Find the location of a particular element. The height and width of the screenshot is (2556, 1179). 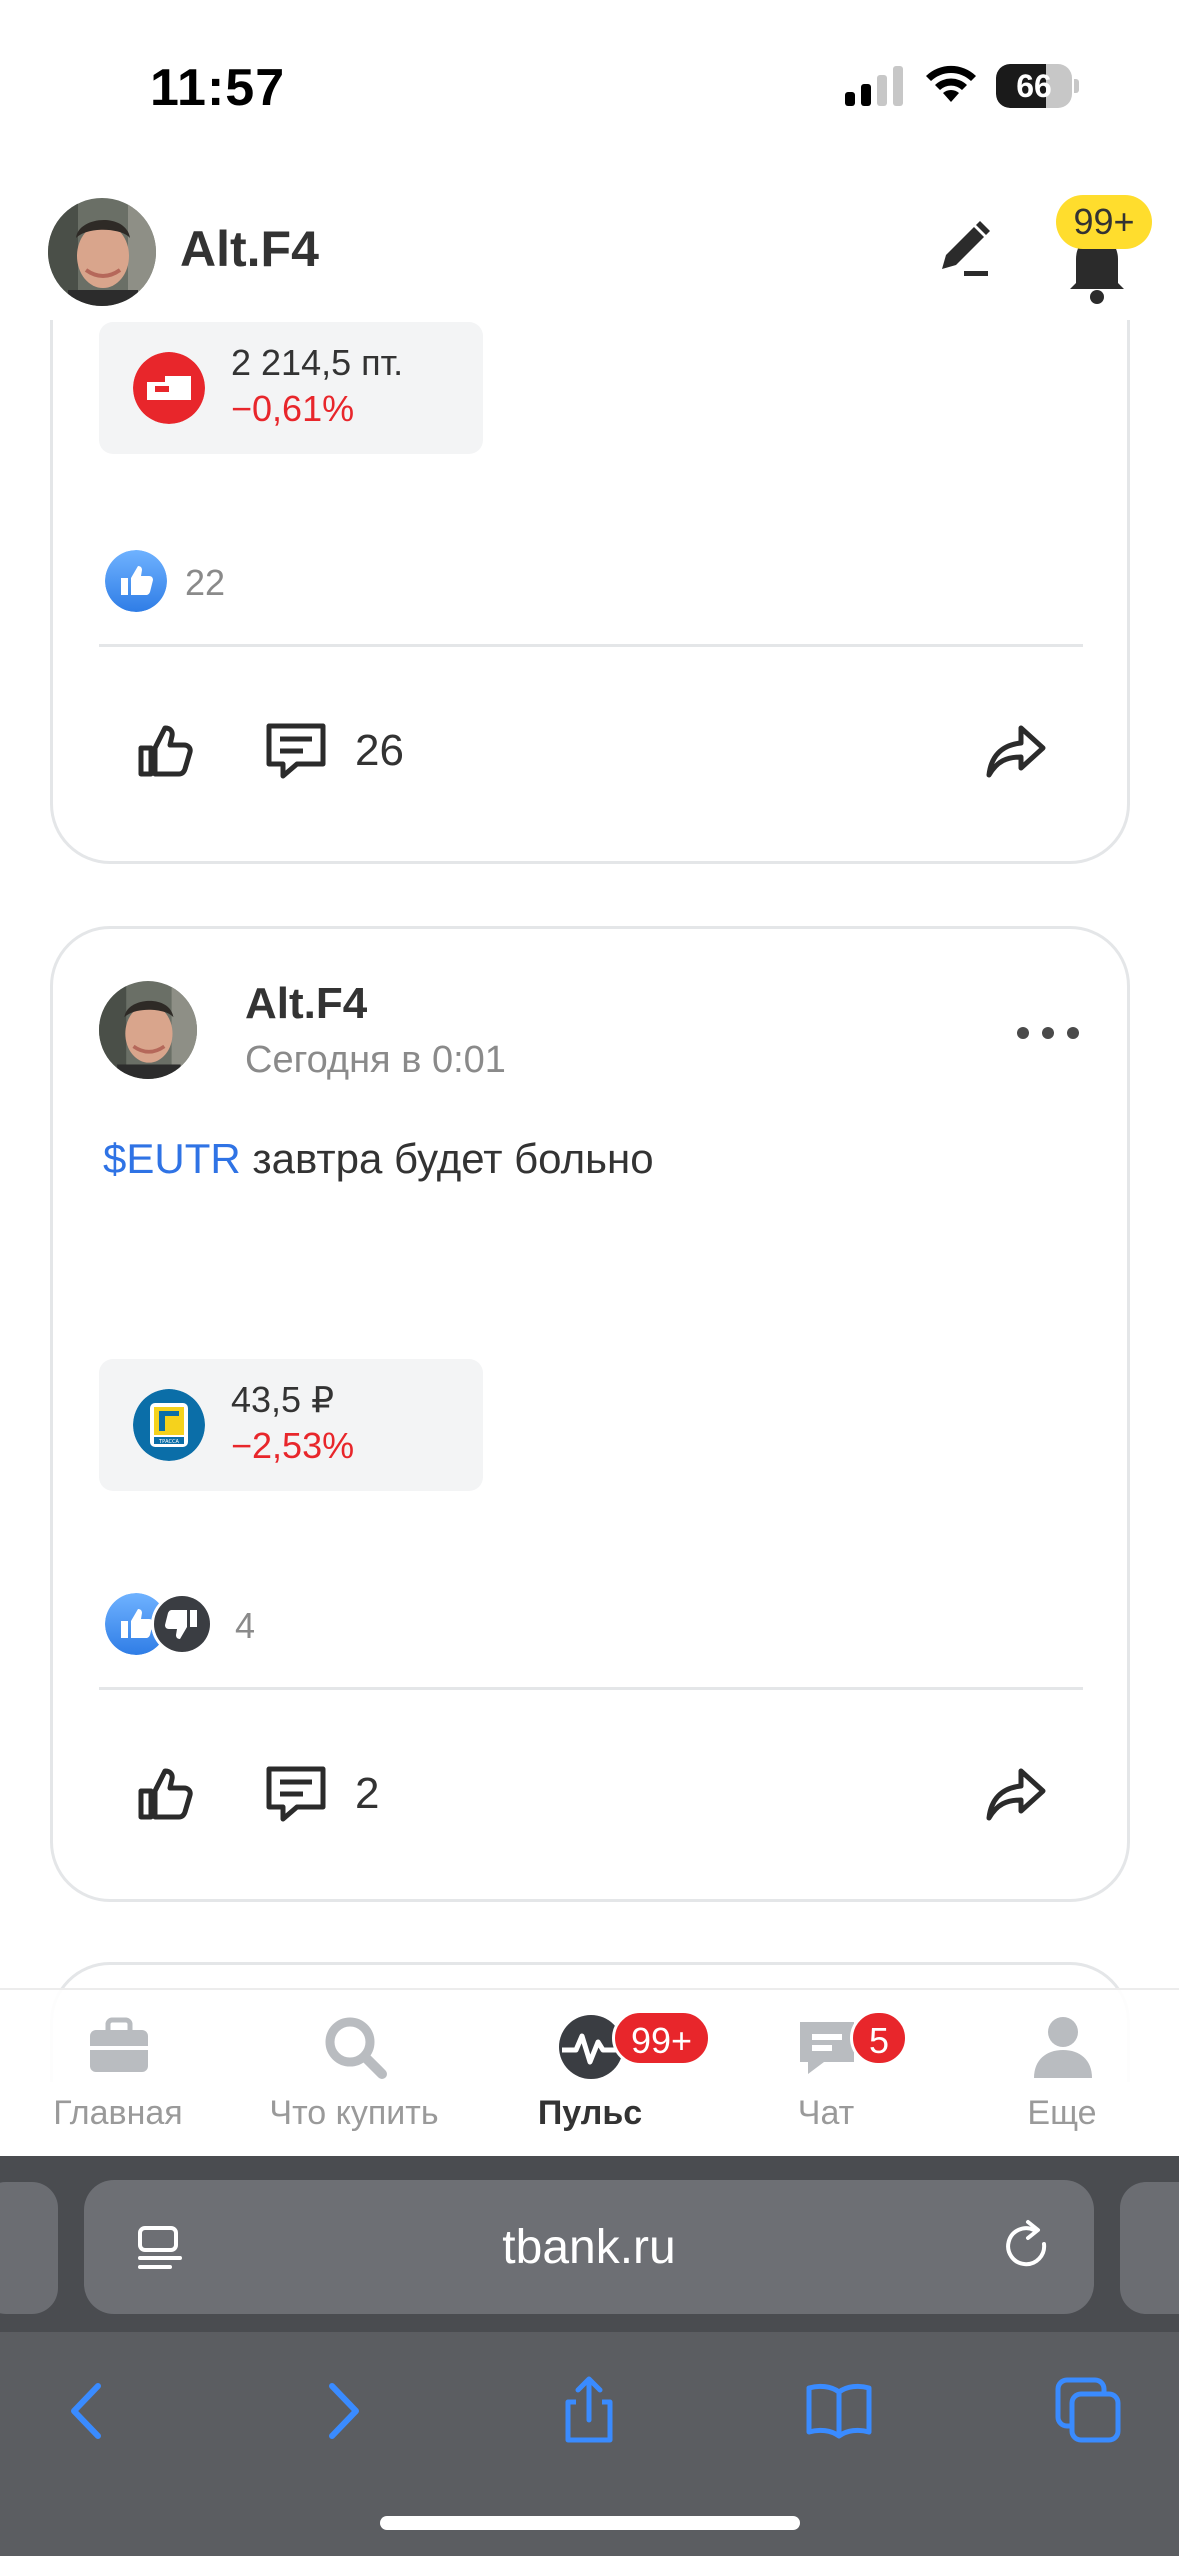

avatar is located at coordinates (102, 252).